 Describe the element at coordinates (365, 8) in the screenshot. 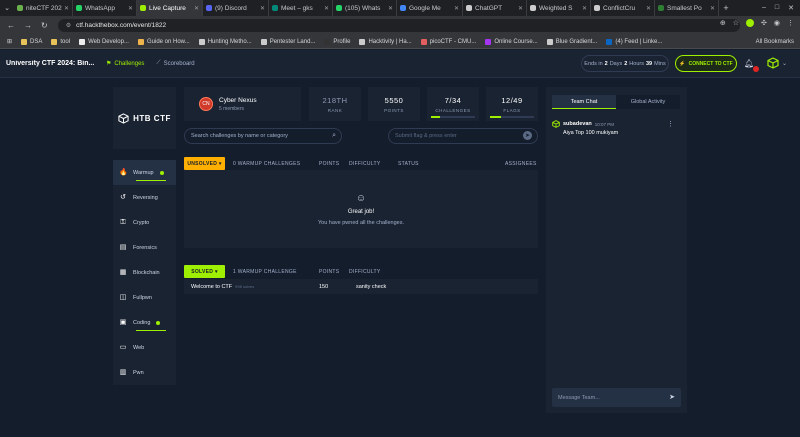

I see `browser-tab: (105) Whats ✕` at that location.